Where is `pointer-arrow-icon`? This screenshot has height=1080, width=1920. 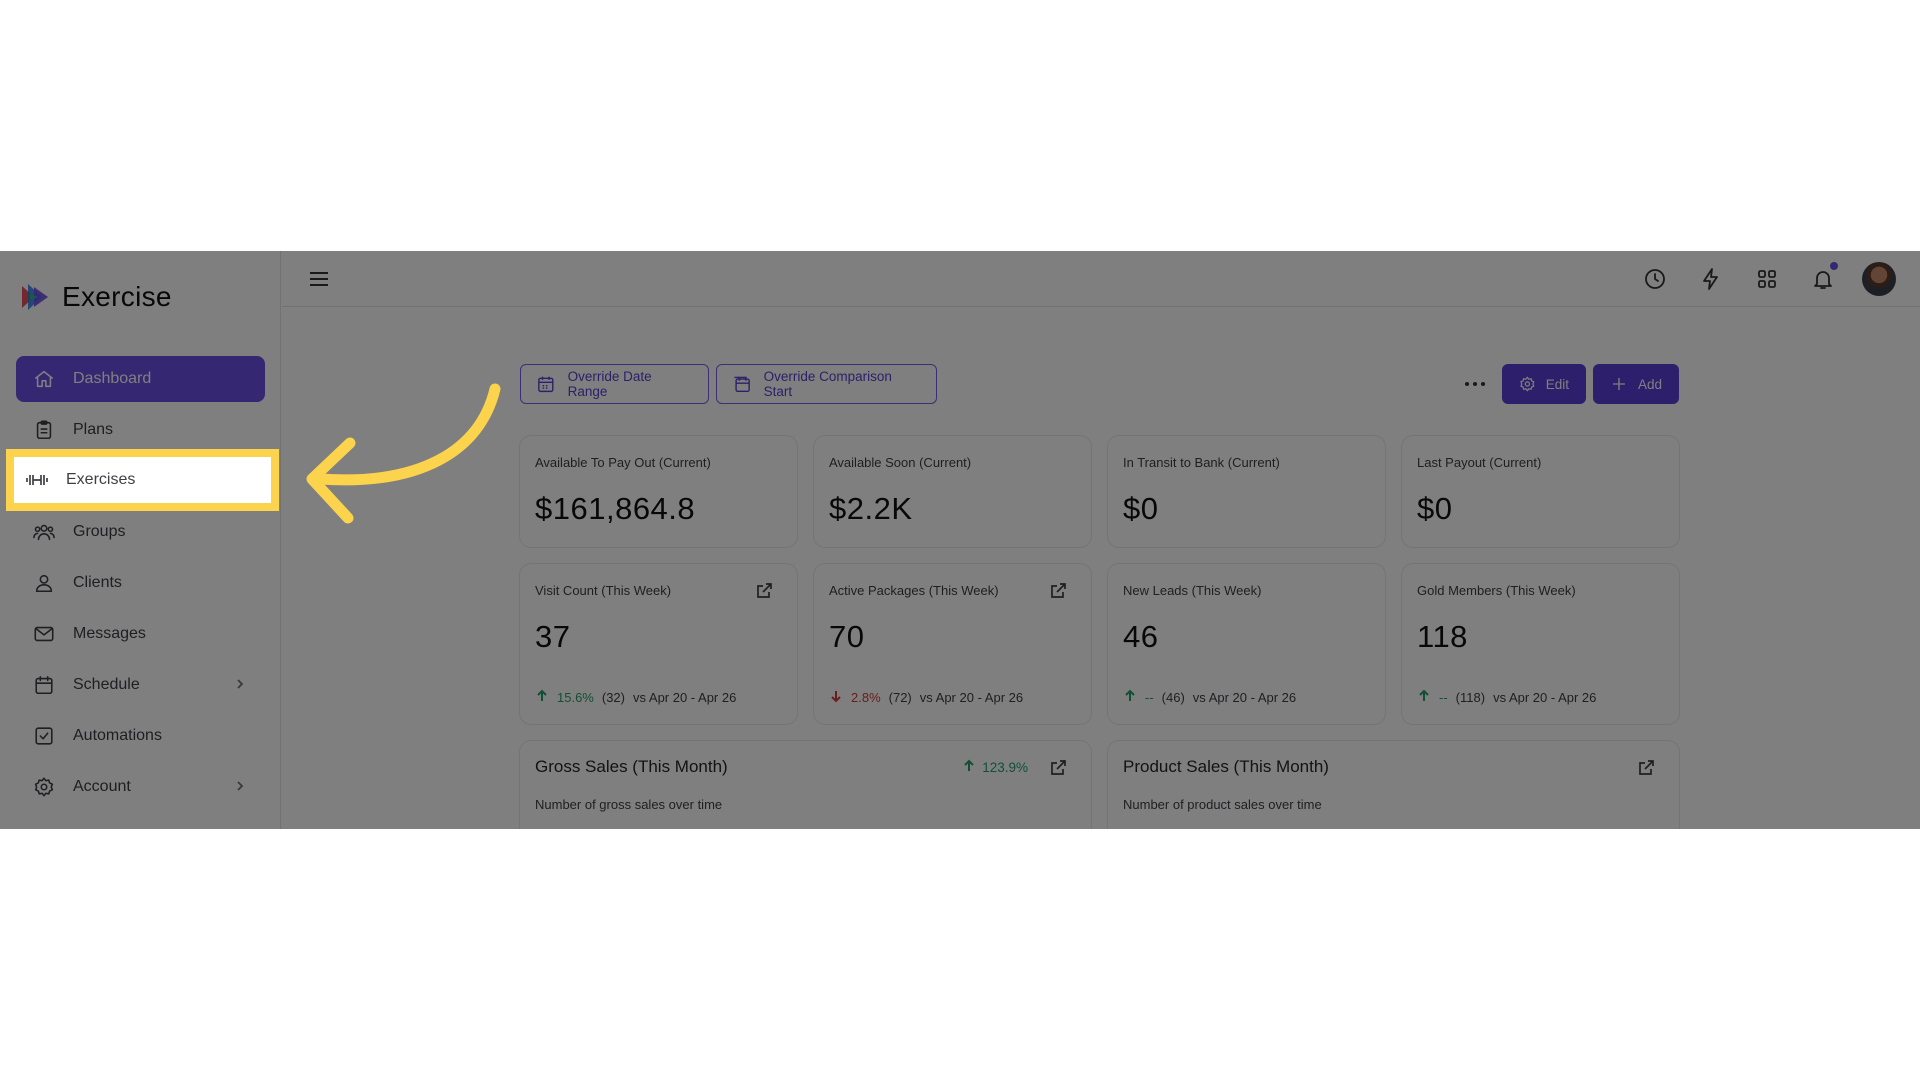
pointer-arrow-icon is located at coordinates (403, 453).